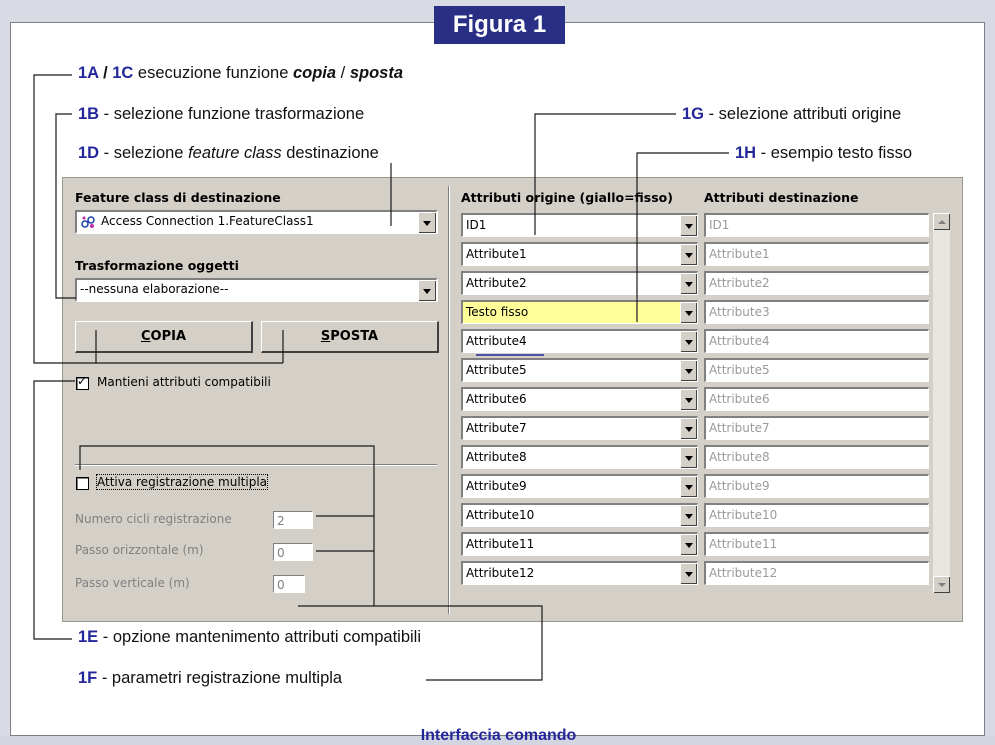  I want to click on leader-line-1f, so click(420, 643).